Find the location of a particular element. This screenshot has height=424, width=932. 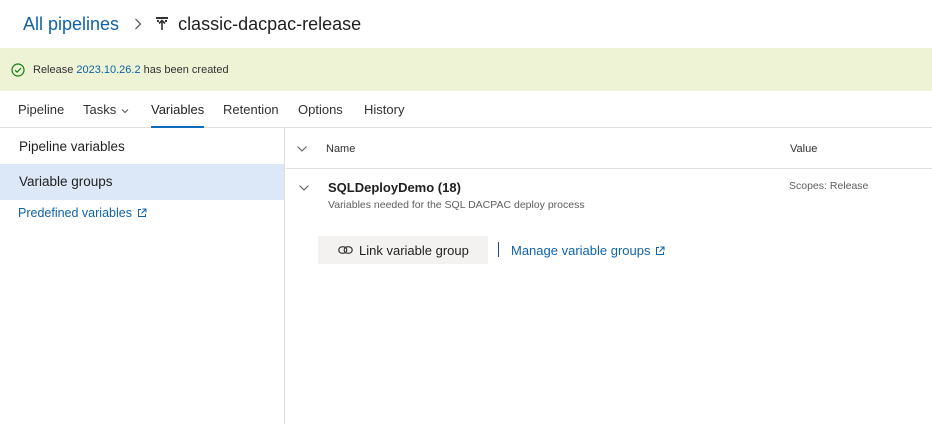

tab-label: Retention is located at coordinates (251, 109).